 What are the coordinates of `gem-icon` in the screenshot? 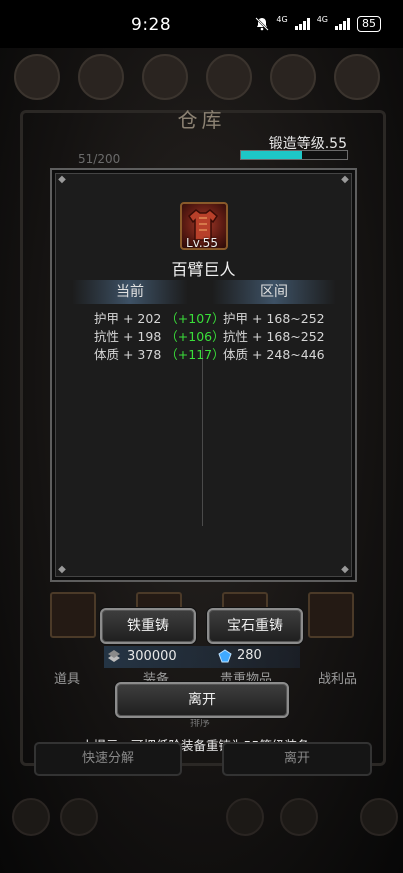 It's located at (225, 655).